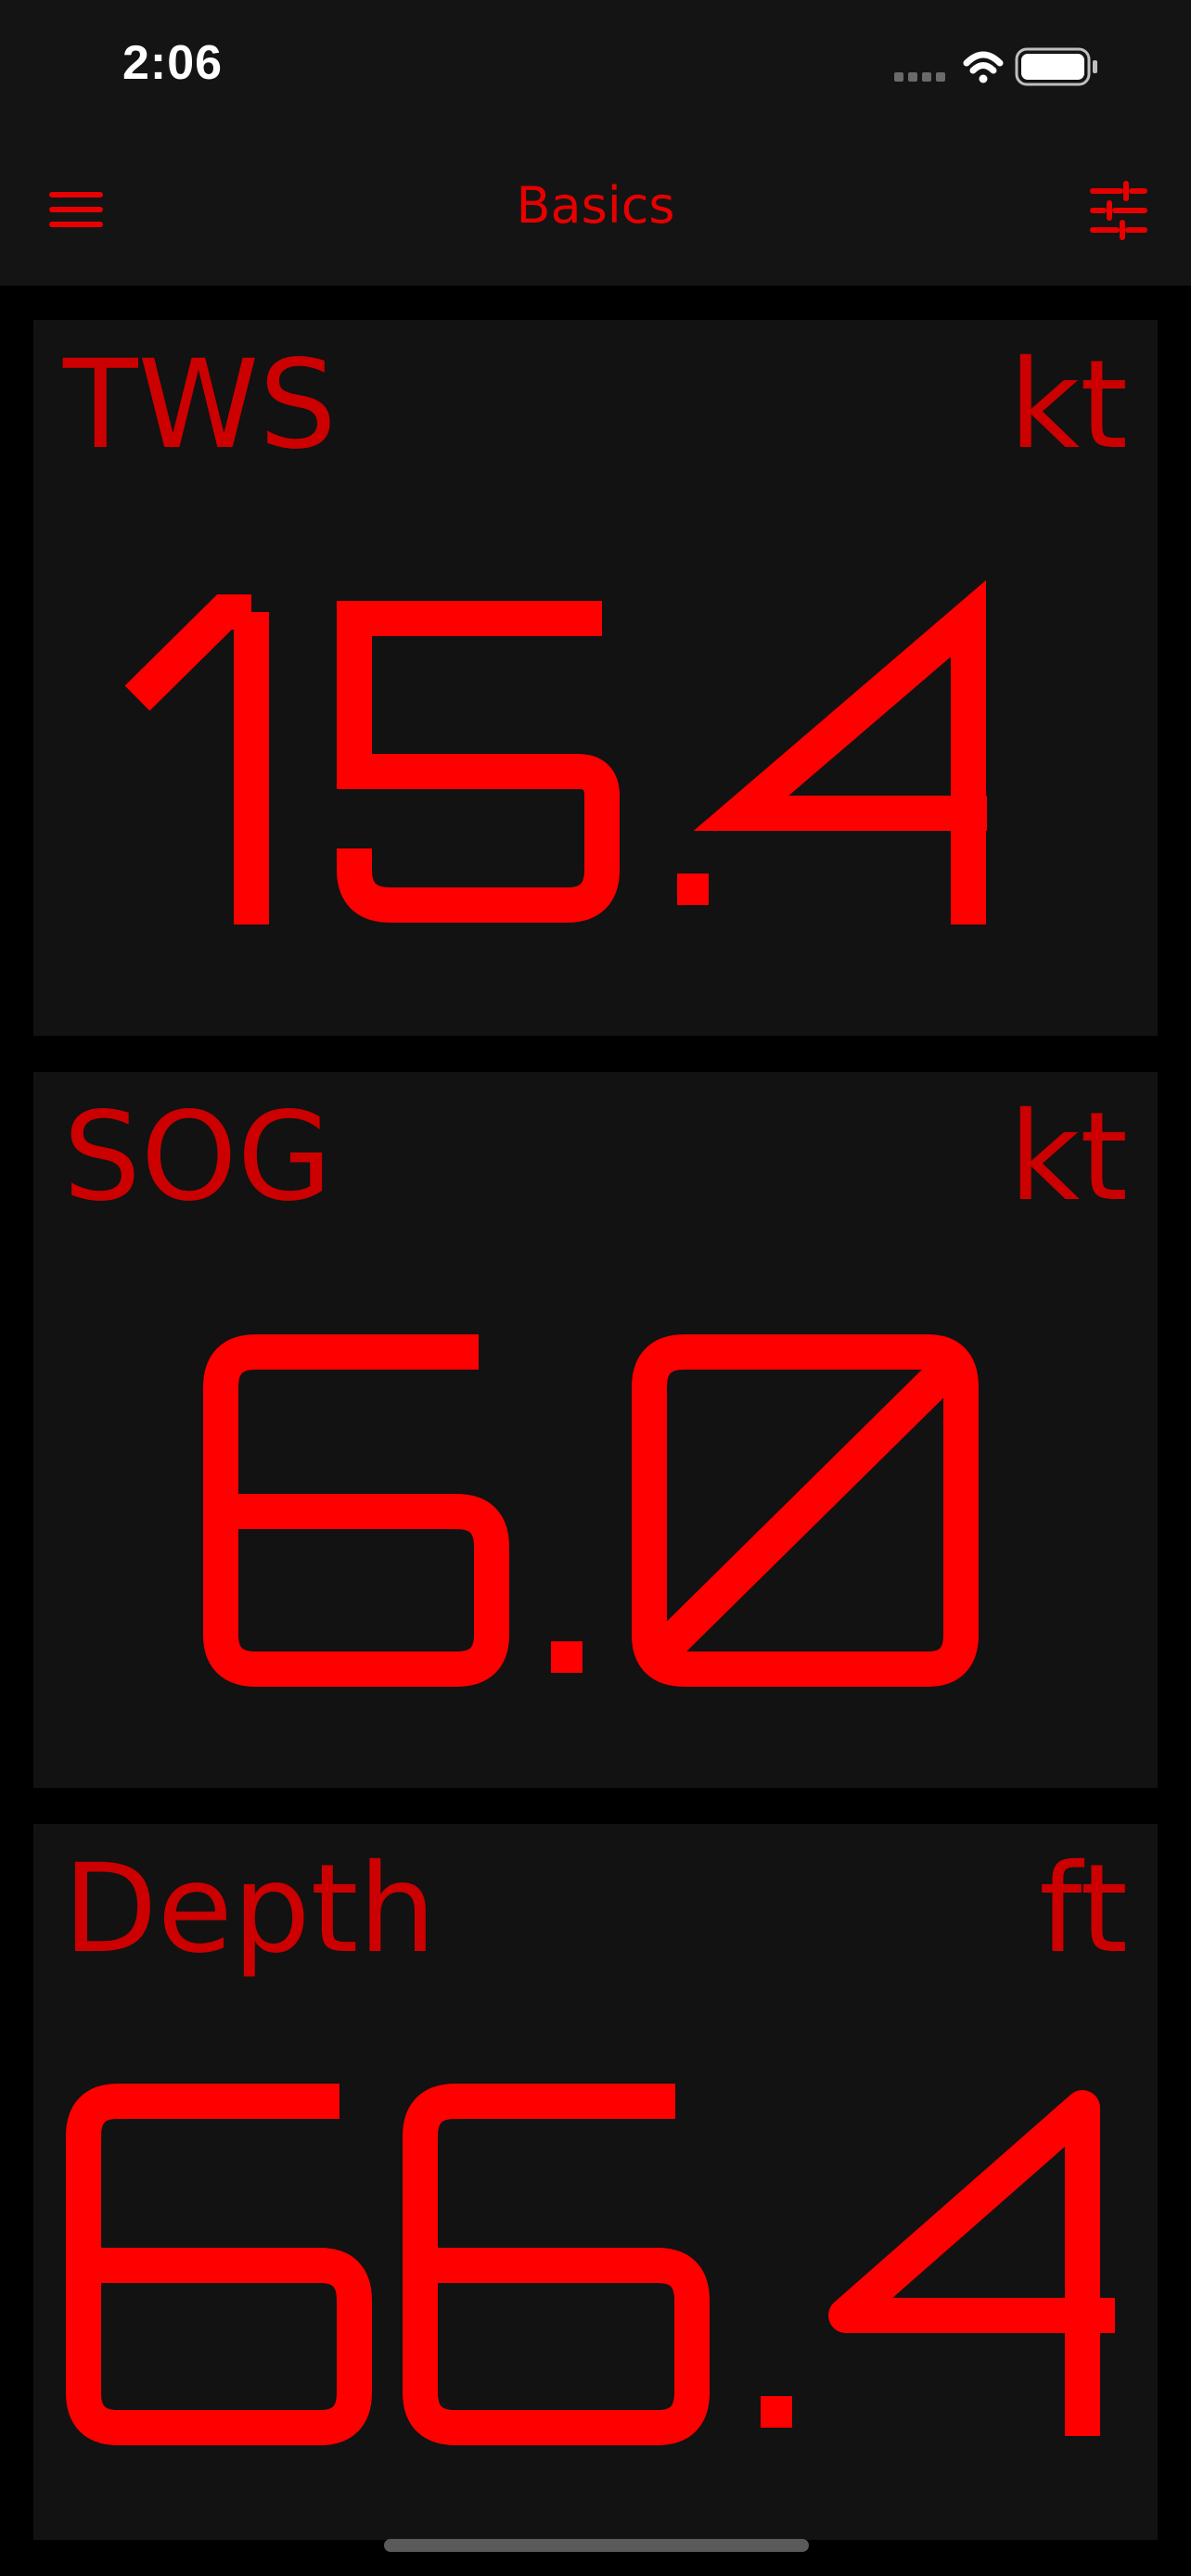  I want to click on cellular-icon, so click(919, 77).